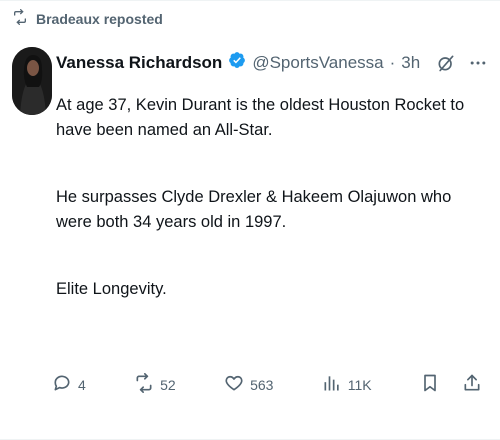 This screenshot has width=500, height=440. What do you see at coordinates (234, 384) in the screenshot?
I see `heart-icon` at bounding box center [234, 384].